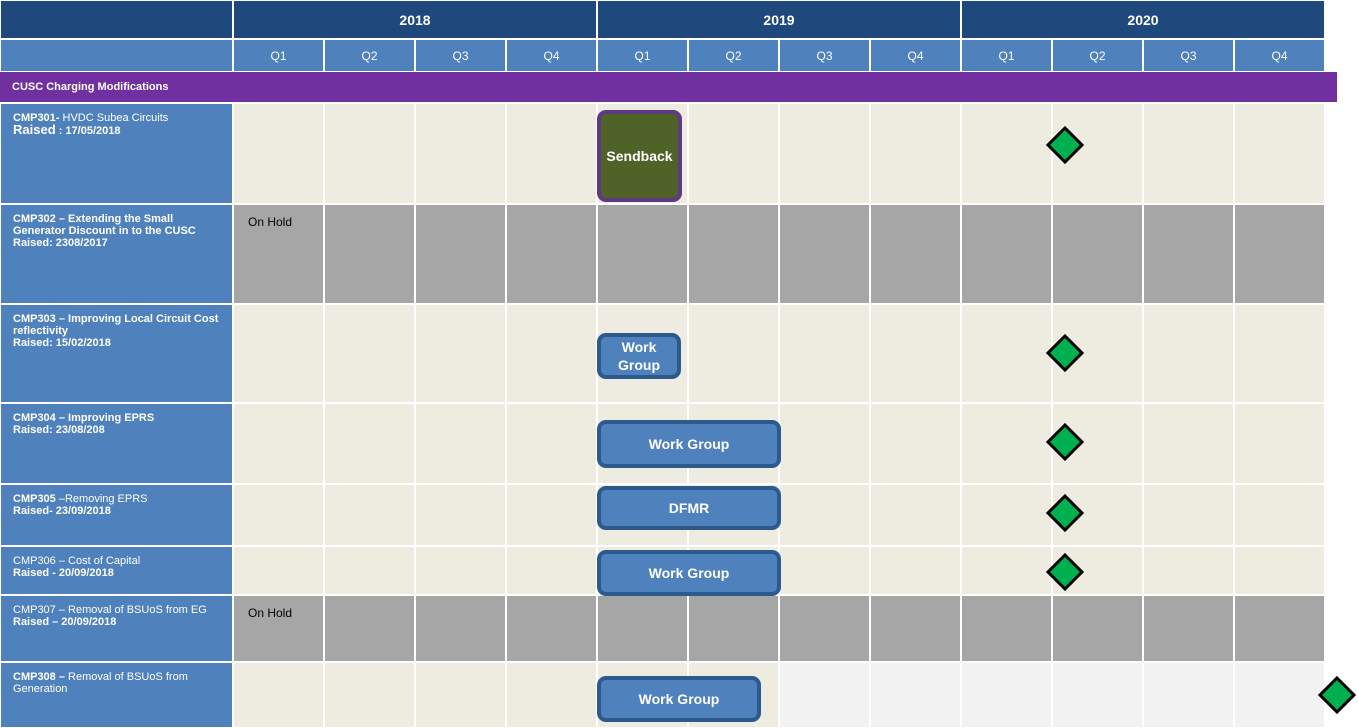  I want to click on row-code: CMP304 – Improving EPRS, so click(84, 418).